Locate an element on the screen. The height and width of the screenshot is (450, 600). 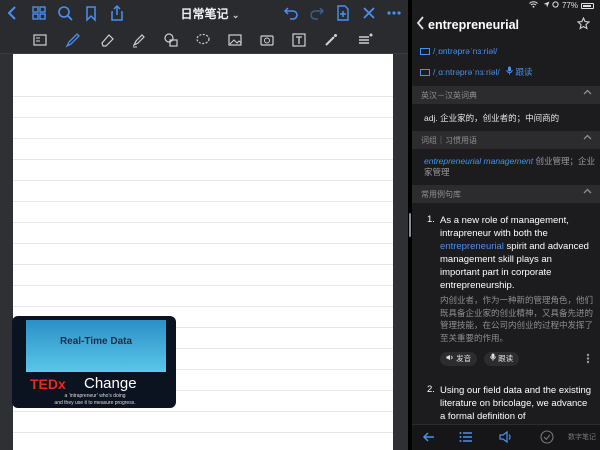
wifi-icon is located at coordinates (533, 5).